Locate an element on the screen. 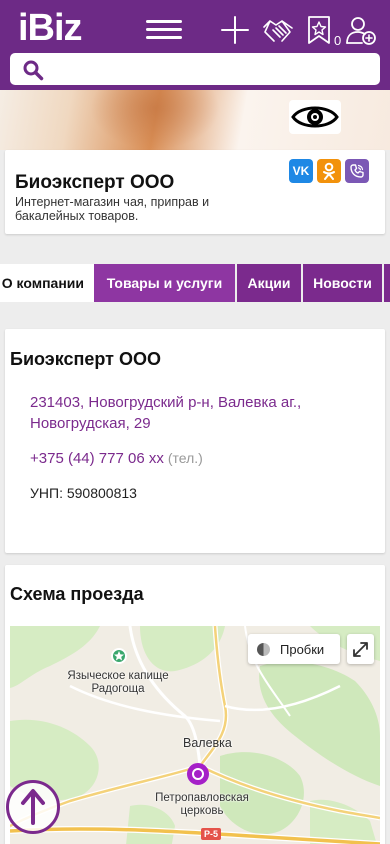  viber-icon is located at coordinates (357, 171).